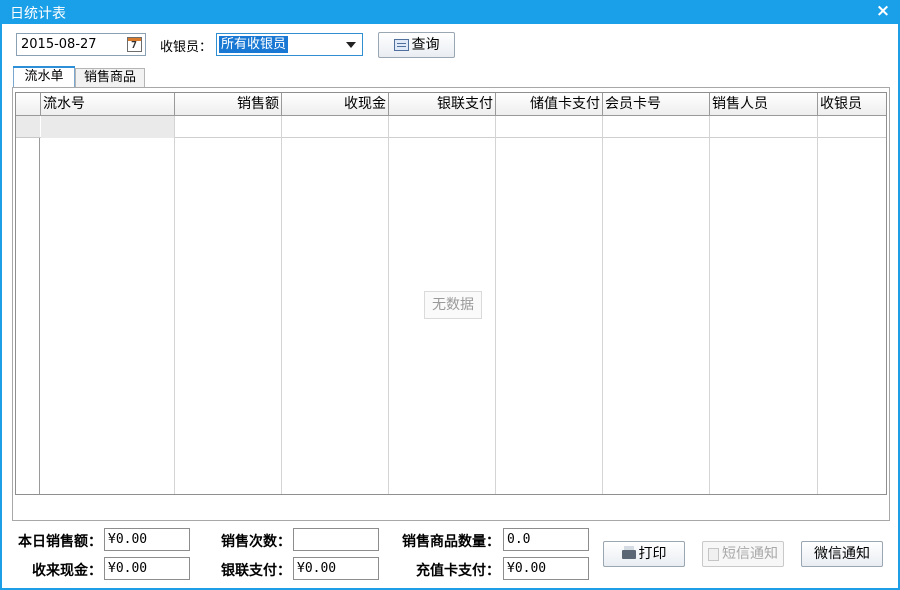  What do you see at coordinates (28, 104) in the screenshot?
I see `row-header-corner` at bounding box center [28, 104].